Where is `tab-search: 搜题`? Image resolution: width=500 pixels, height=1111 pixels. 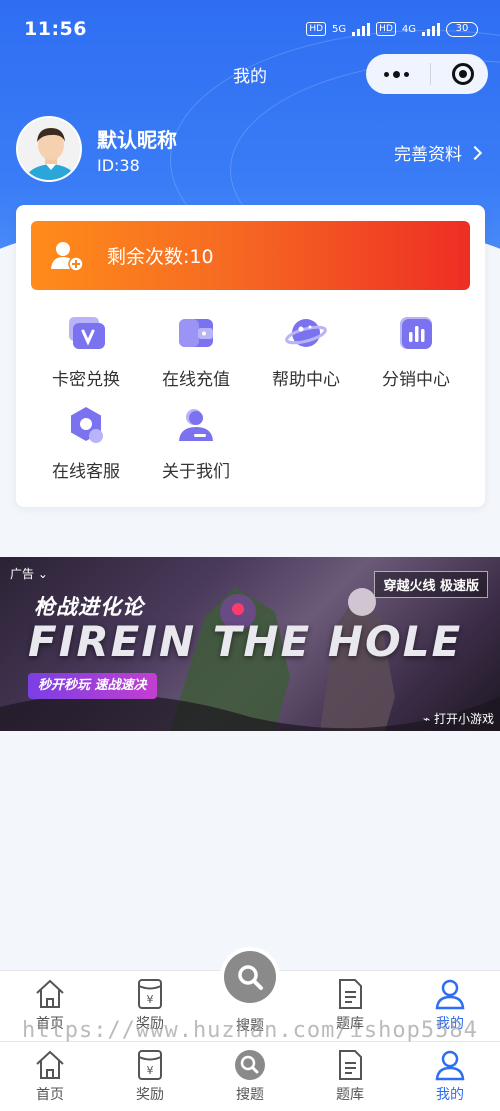 tab-search: 搜题 is located at coordinates (250, 1076).